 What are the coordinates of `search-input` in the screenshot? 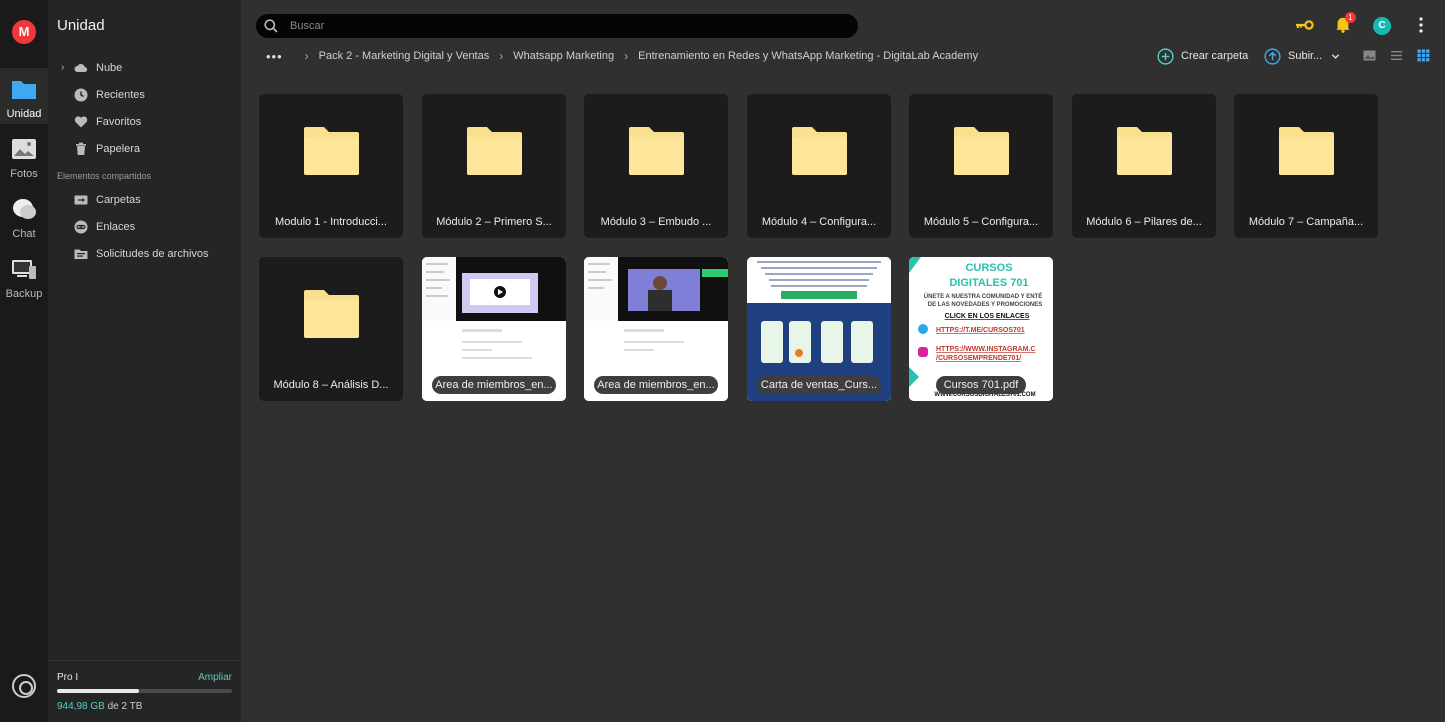 It's located at (560, 26).